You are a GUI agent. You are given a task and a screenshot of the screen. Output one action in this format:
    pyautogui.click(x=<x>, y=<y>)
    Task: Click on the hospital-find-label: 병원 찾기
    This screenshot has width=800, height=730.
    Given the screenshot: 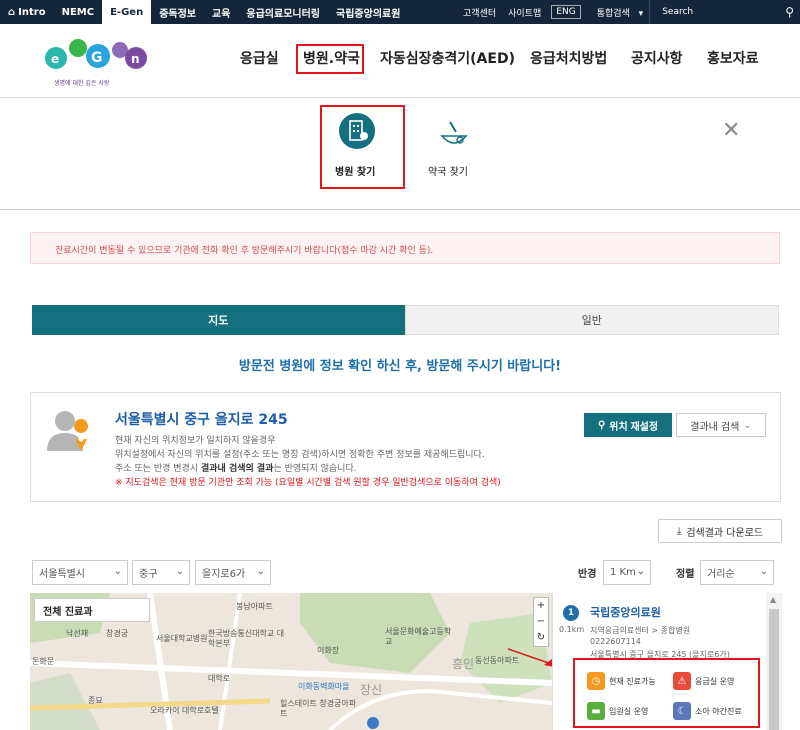 What is the action you would take?
    pyautogui.click(x=355, y=170)
    